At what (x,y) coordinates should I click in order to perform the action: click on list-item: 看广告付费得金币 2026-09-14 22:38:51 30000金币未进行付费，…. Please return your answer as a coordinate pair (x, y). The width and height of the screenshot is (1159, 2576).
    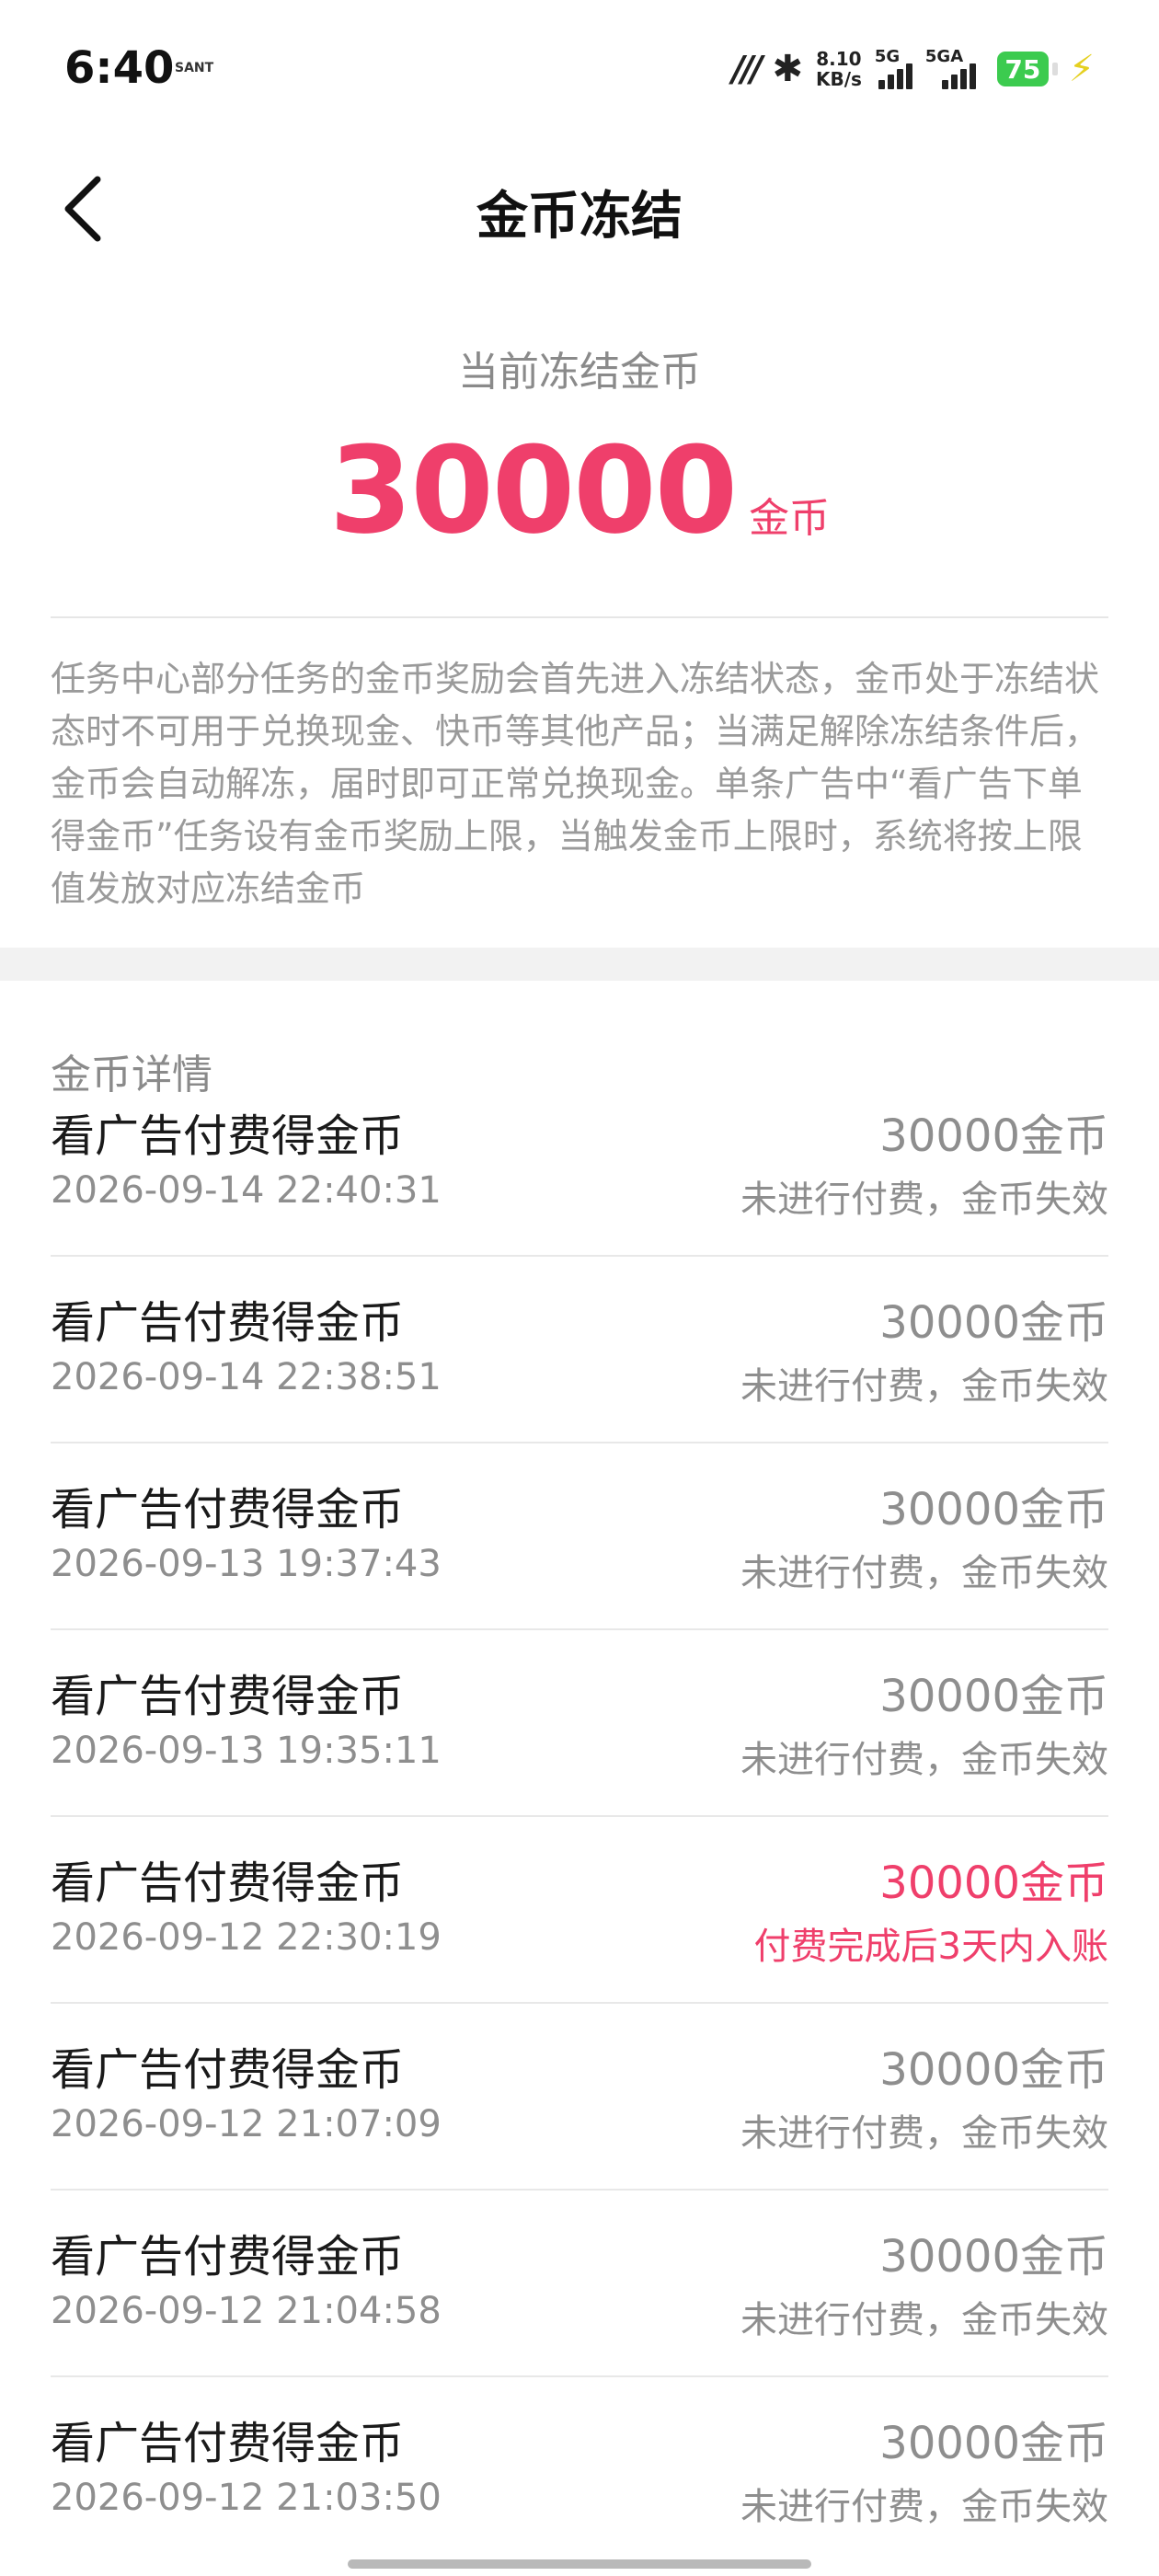
    Looking at the image, I should click on (579, 1350).